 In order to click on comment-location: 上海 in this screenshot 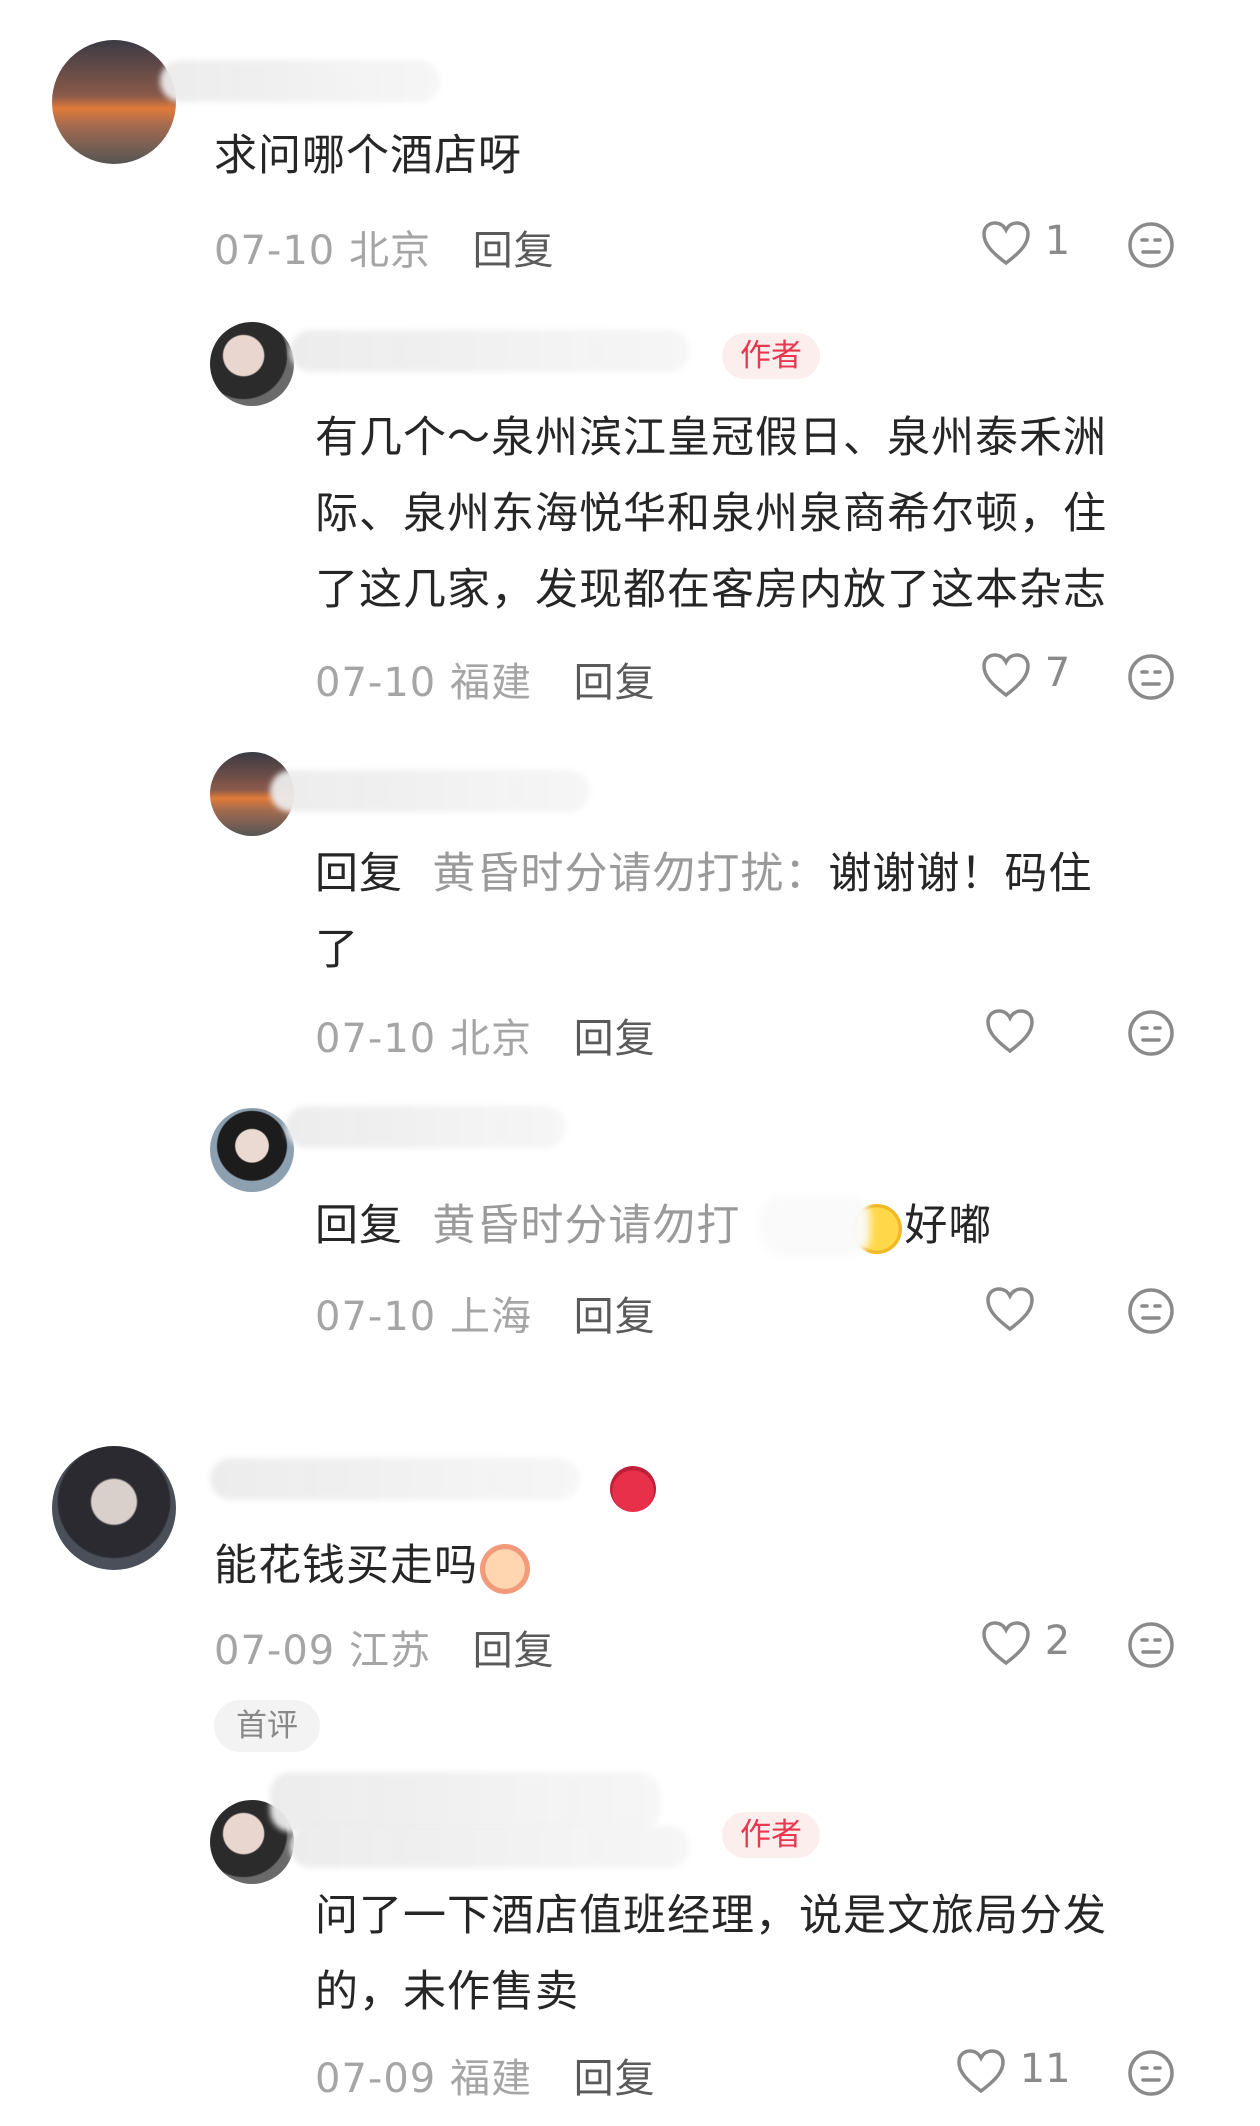, I will do `click(490, 1317)`.